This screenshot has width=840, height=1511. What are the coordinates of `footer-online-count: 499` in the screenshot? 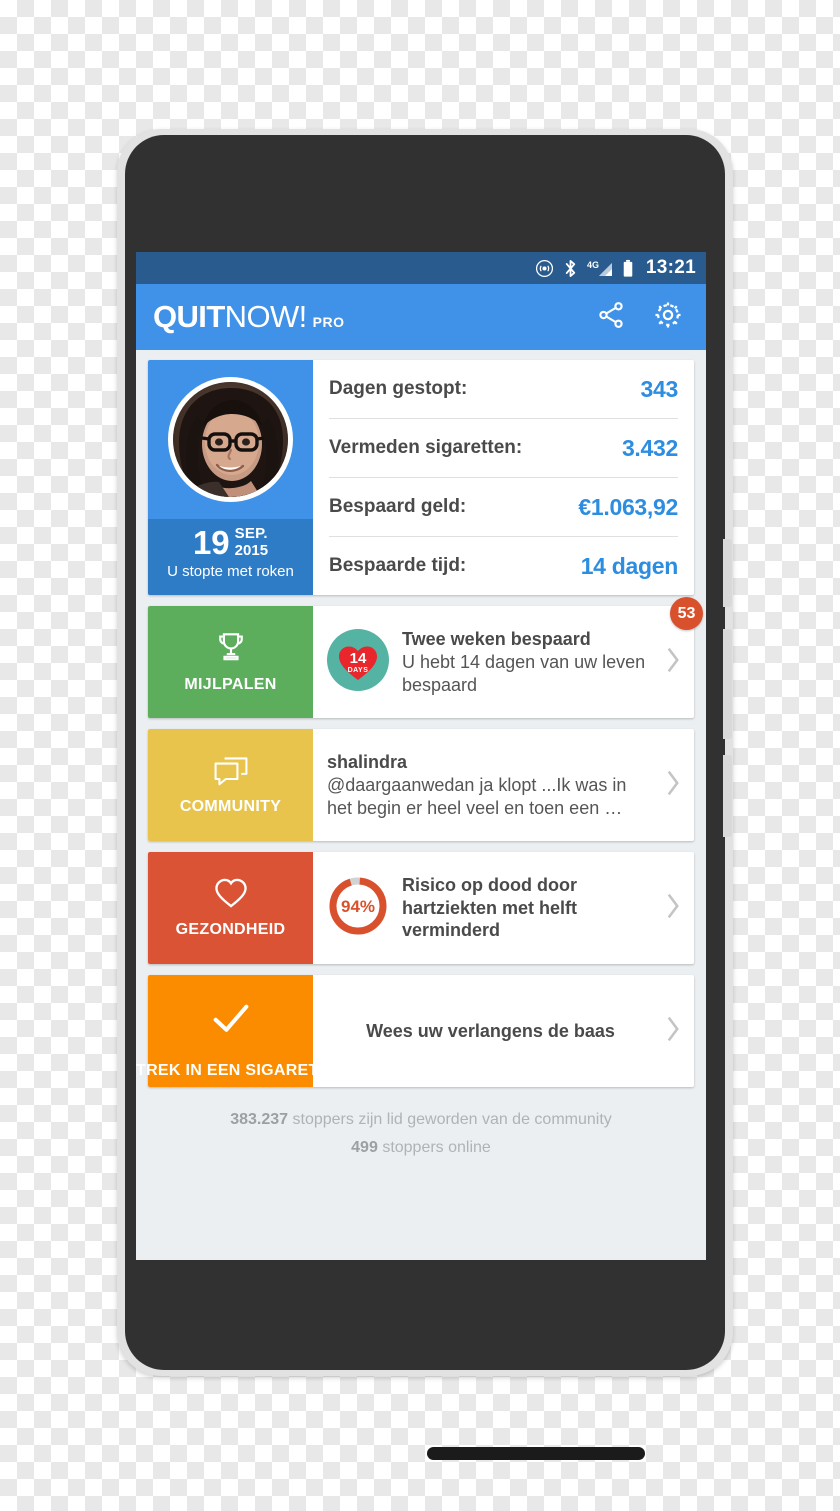 It's located at (364, 1147).